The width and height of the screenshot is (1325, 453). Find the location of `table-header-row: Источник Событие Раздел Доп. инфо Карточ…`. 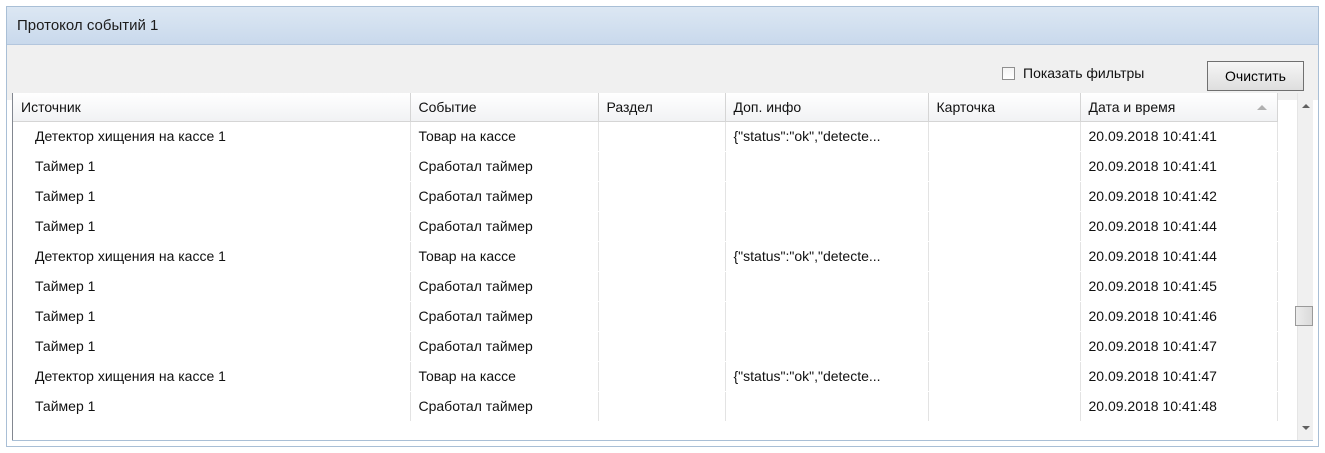

table-header-row: Источник Событие Раздел Доп. инфо Карточ… is located at coordinates (645, 107).